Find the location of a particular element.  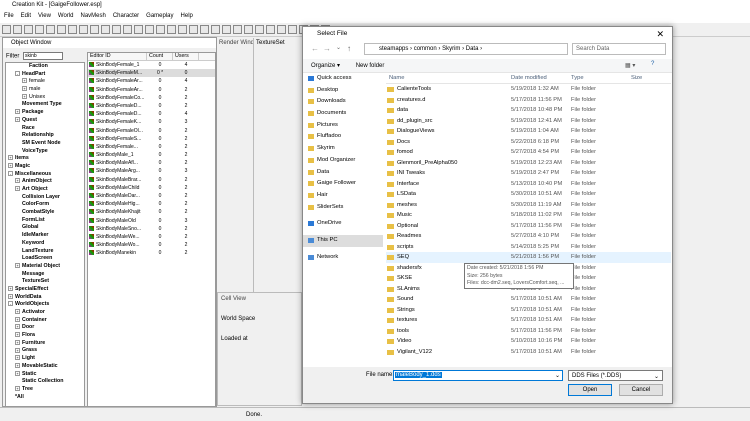

table-row: SkinBodyFemaleCo... 0 2 is located at coordinates (151, 98).